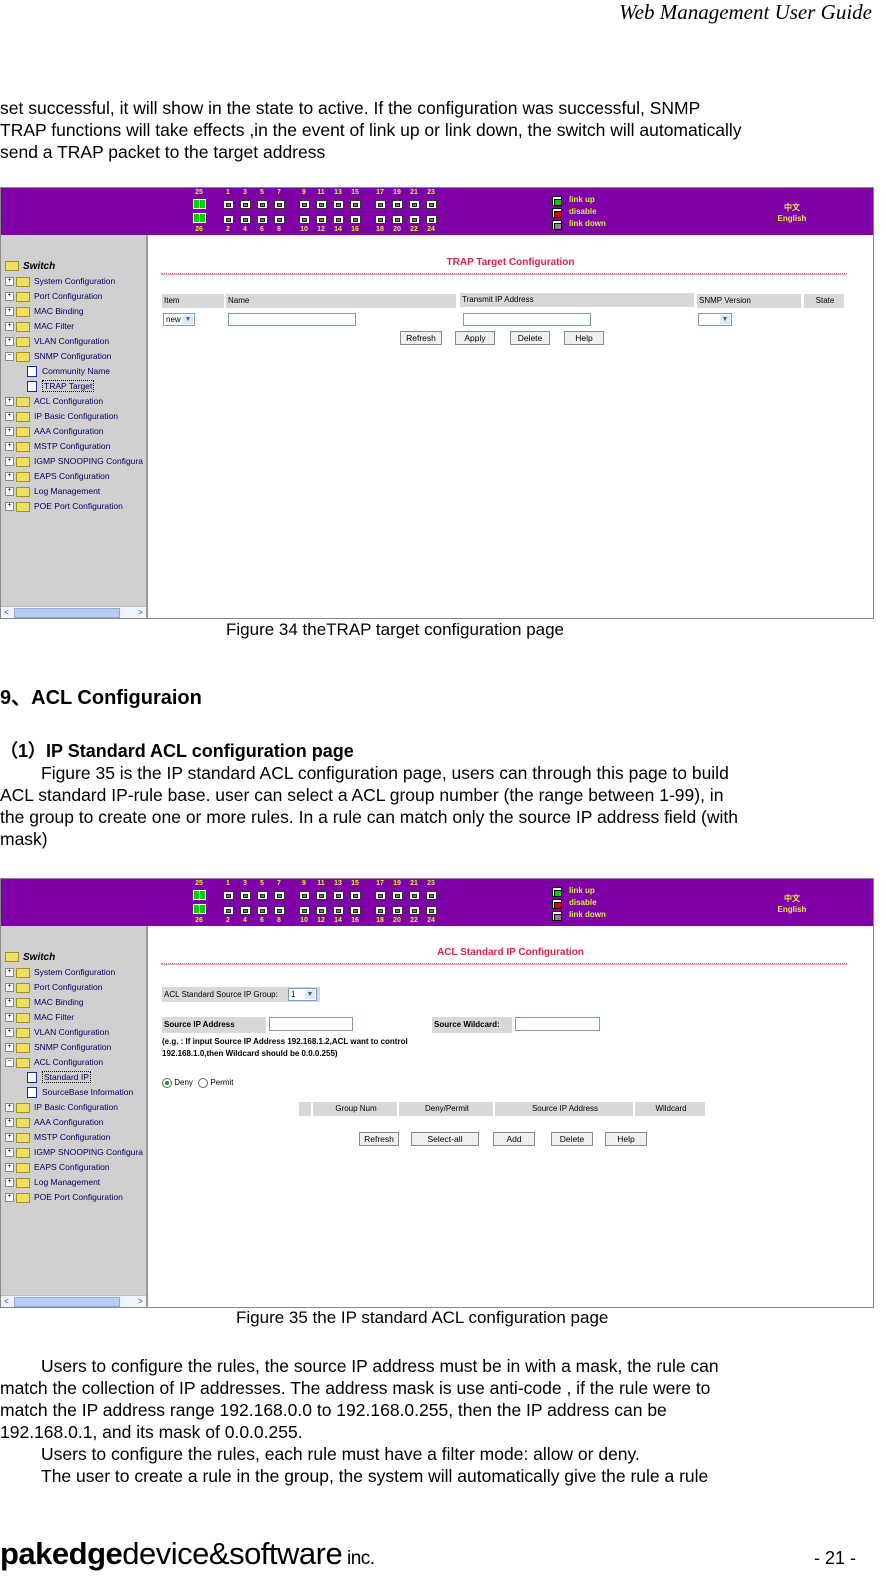 This screenshot has height=1594, width=886. What do you see at coordinates (167, 1083) in the screenshot?
I see `deny-radio` at bounding box center [167, 1083].